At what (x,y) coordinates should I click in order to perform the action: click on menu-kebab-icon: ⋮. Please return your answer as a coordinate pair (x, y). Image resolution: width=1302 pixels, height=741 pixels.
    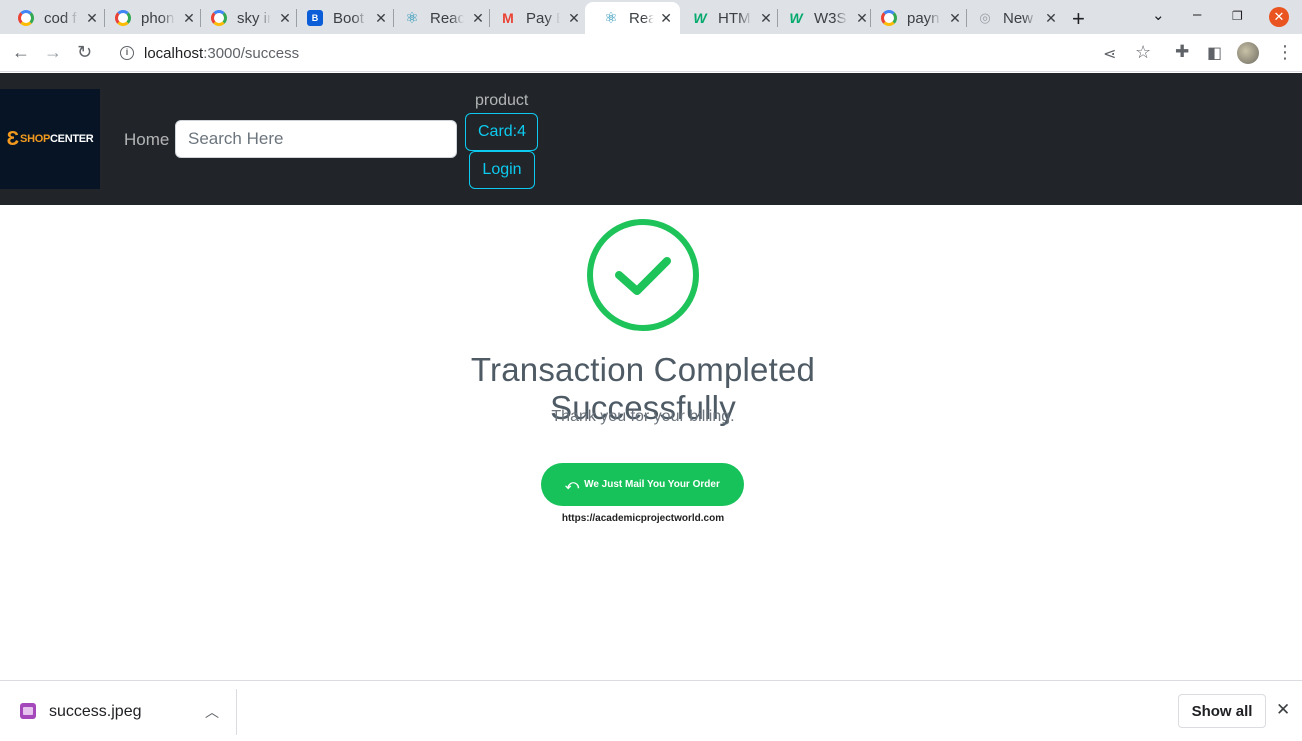
    Looking at the image, I should click on (1285, 52).